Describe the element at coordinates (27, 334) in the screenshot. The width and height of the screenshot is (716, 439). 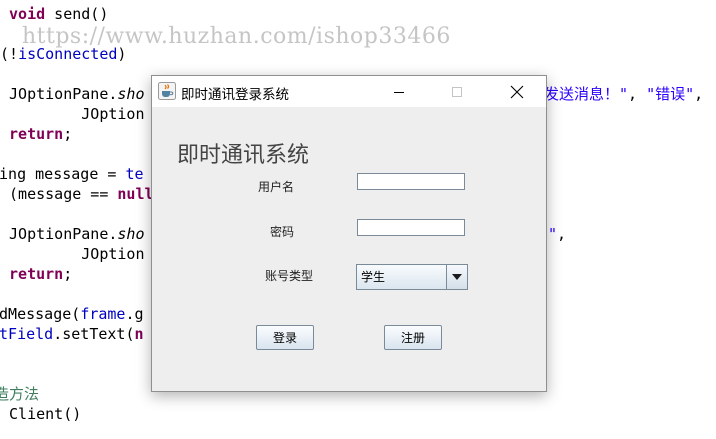
I see `code-token: xtField` at that location.